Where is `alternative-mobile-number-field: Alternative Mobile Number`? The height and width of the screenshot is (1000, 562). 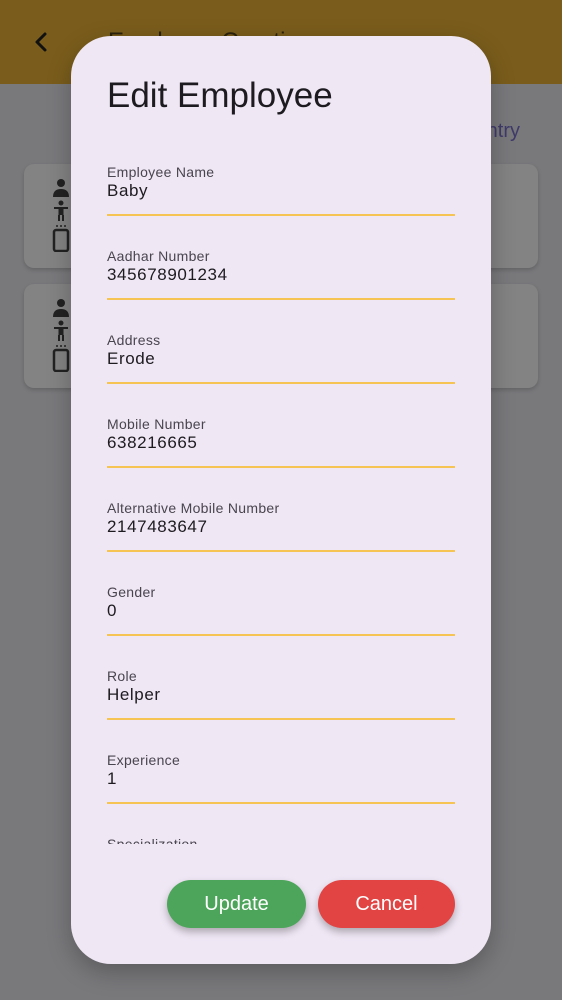 alternative-mobile-number-field: Alternative Mobile Number is located at coordinates (281, 534).